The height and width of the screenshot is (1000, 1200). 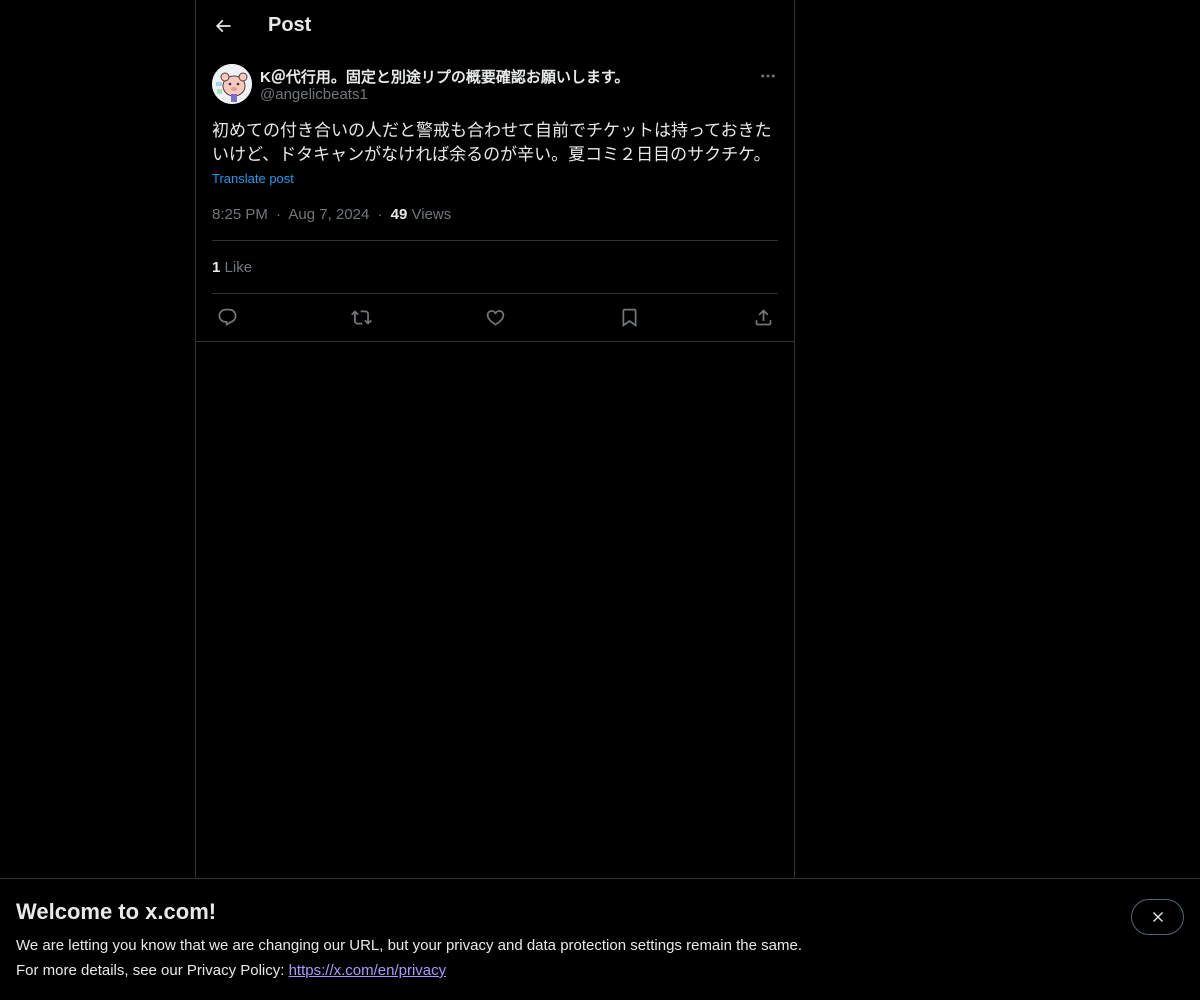 I want to click on post-time: 8:25 PM, so click(x=240, y=214).